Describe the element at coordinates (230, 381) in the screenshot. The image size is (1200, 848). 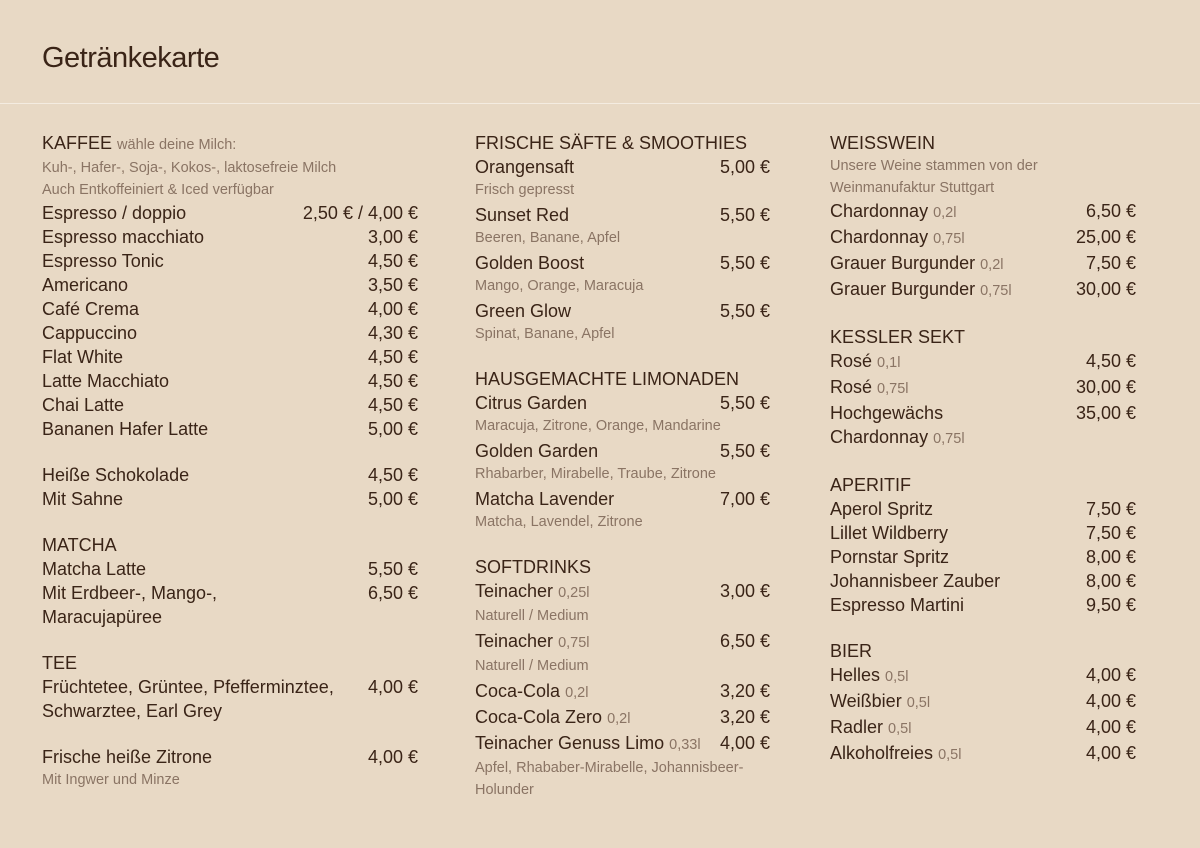
I see `menu-item: Latte Macchiato 4,50 €` at that location.